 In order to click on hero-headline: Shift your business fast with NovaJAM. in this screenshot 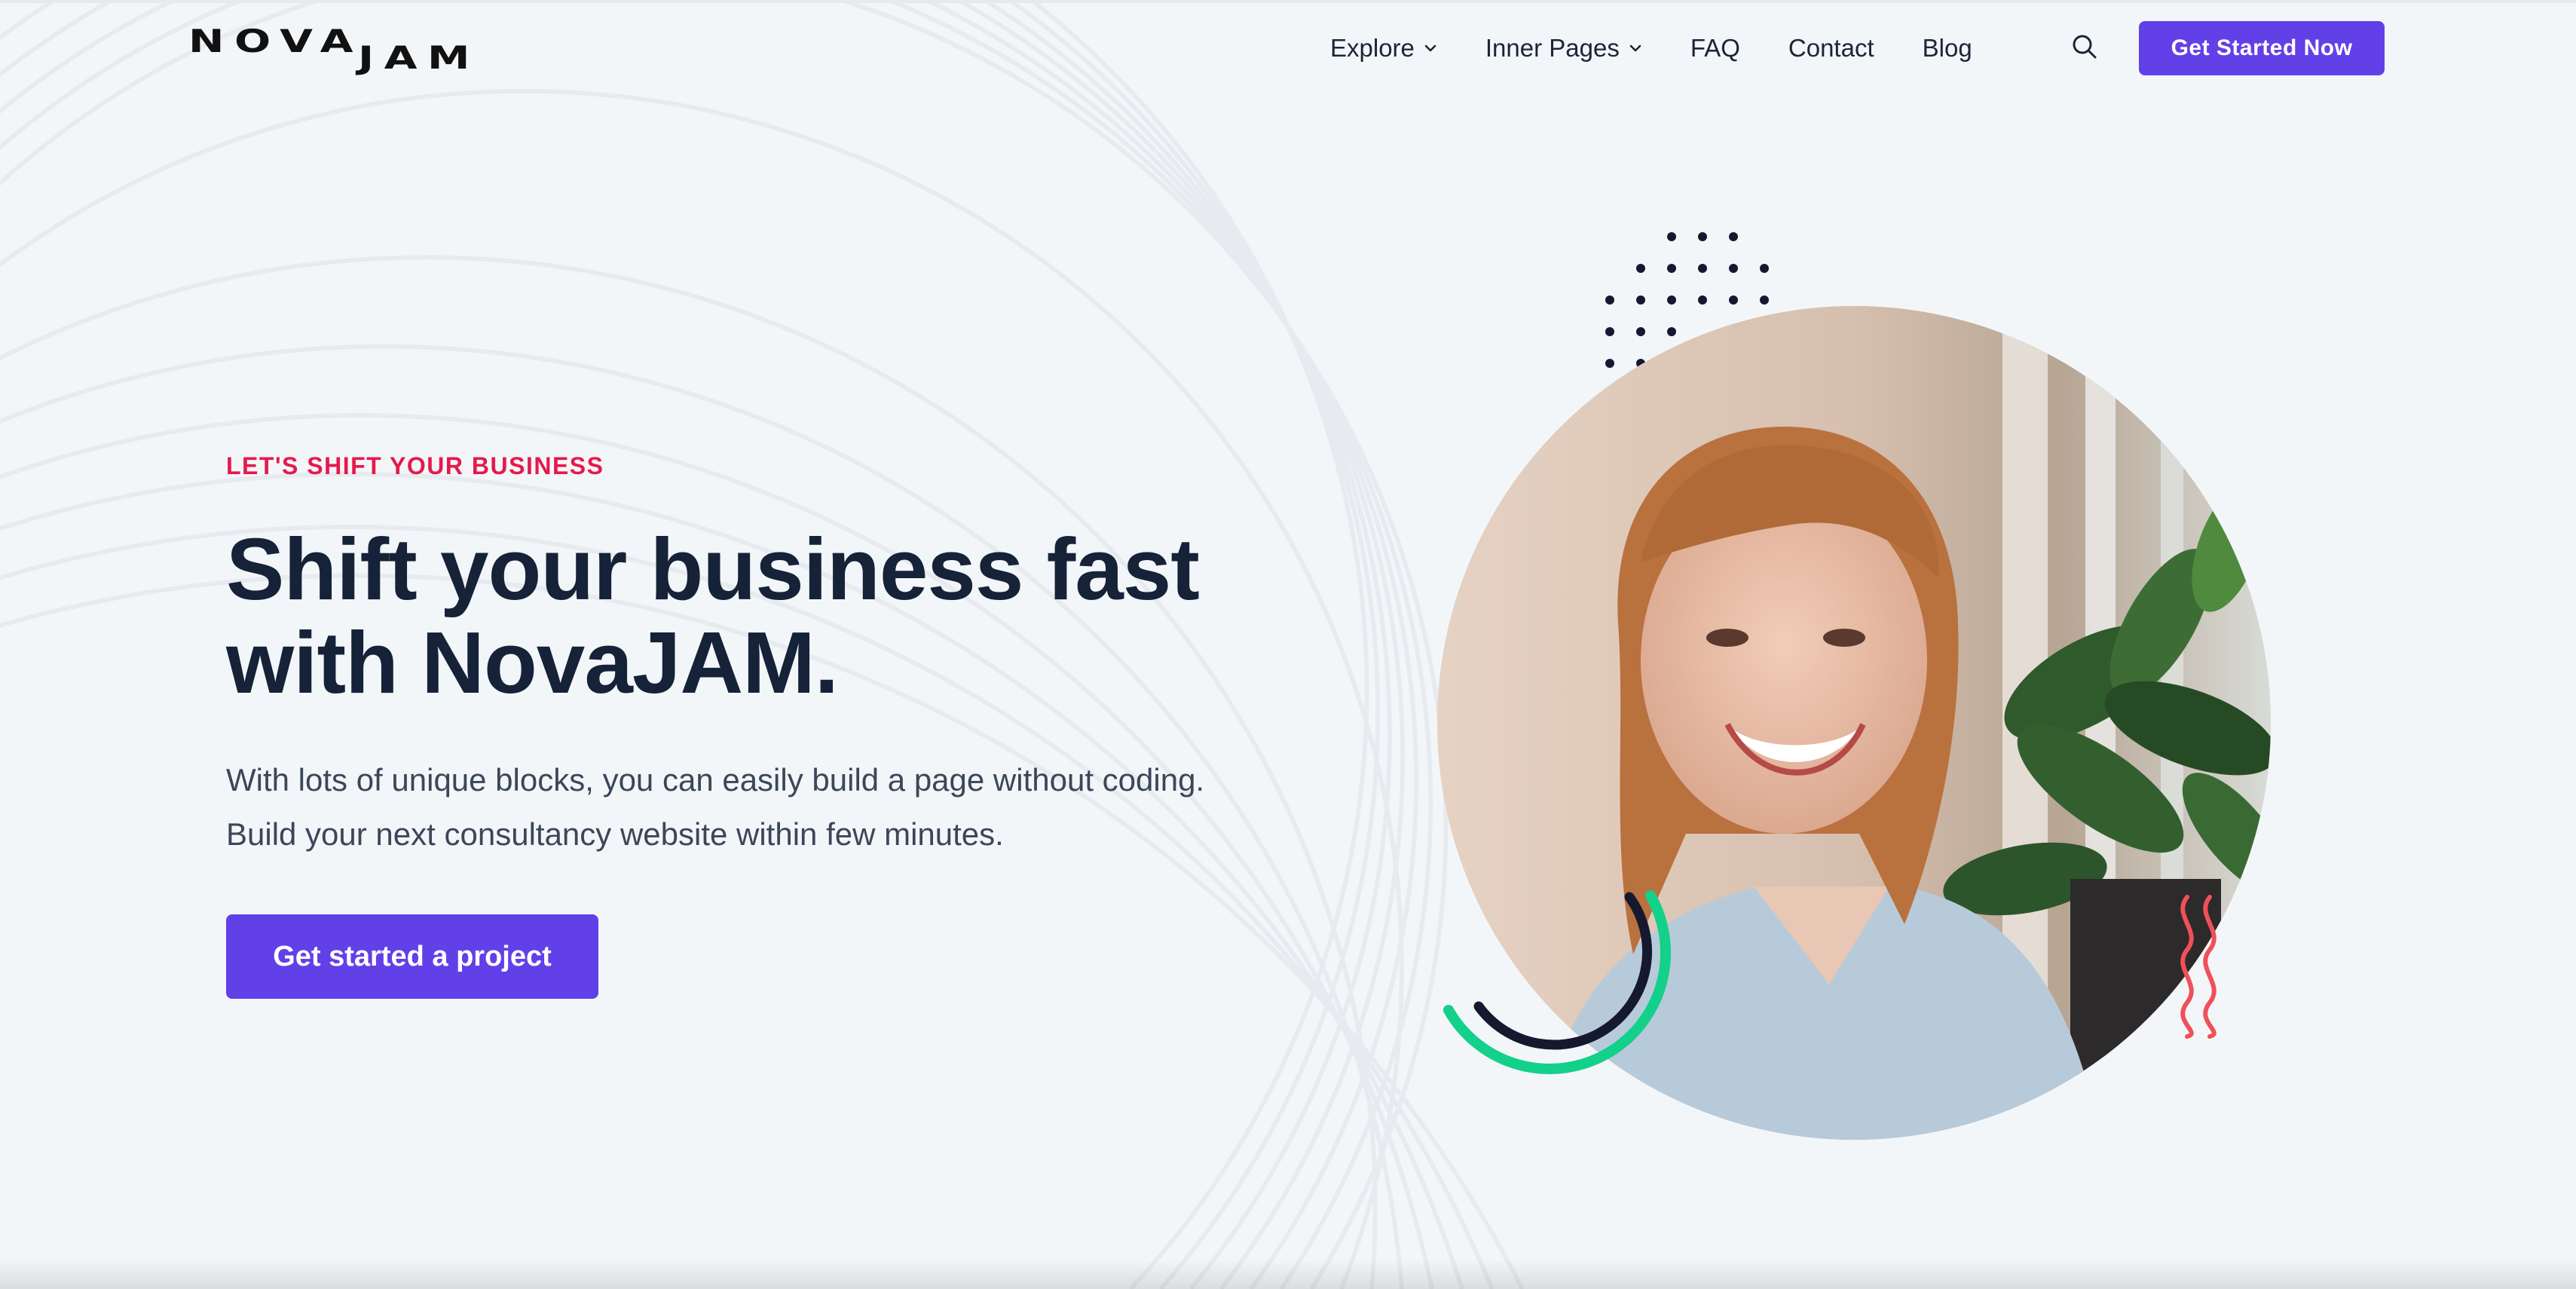, I will do `click(753, 615)`.